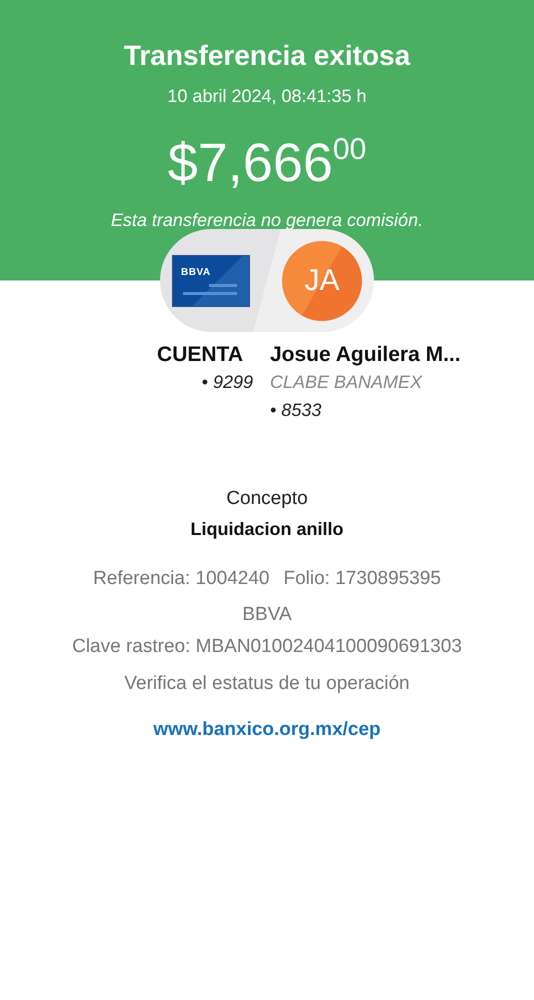 The width and height of the screenshot is (534, 1000). Describe the element at coordinates (267, 615) in the screenshot. I see `bank-name: BBVA` at that location.